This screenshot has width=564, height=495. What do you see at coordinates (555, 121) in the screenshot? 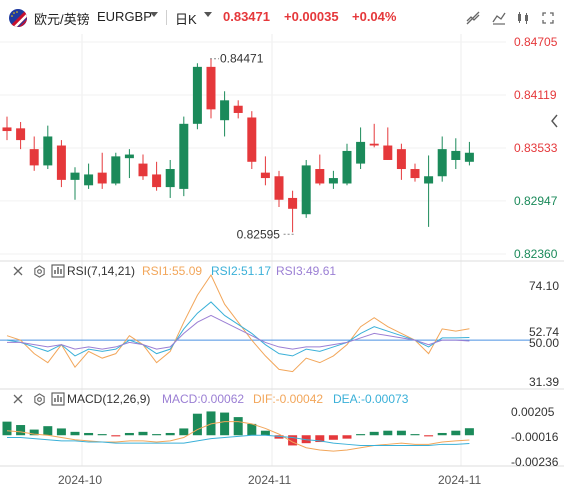
I see `collapse-panel-icon` at bounding box center [555, 121].